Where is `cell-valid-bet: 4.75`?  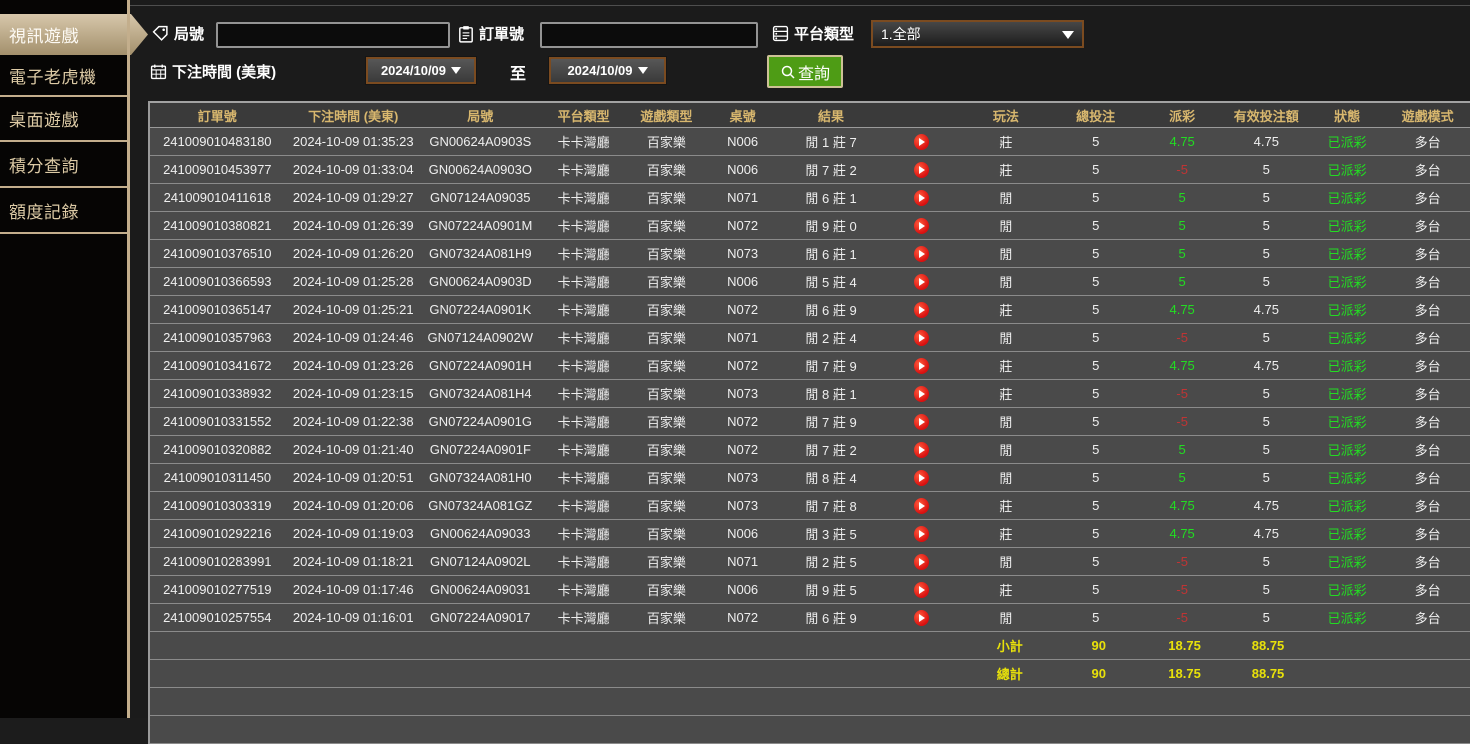 cell-valid-bet: 4.75 is located at coordinates (1266, 309).